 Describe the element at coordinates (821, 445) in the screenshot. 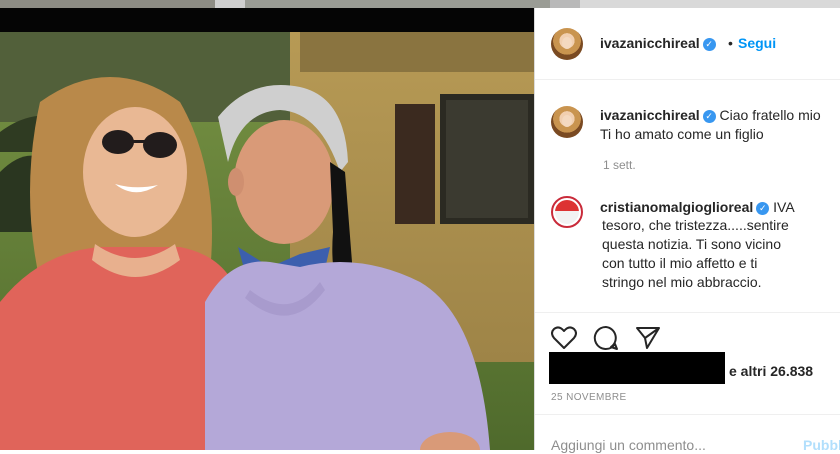

I see `publish-button: Pubblica` at that location.